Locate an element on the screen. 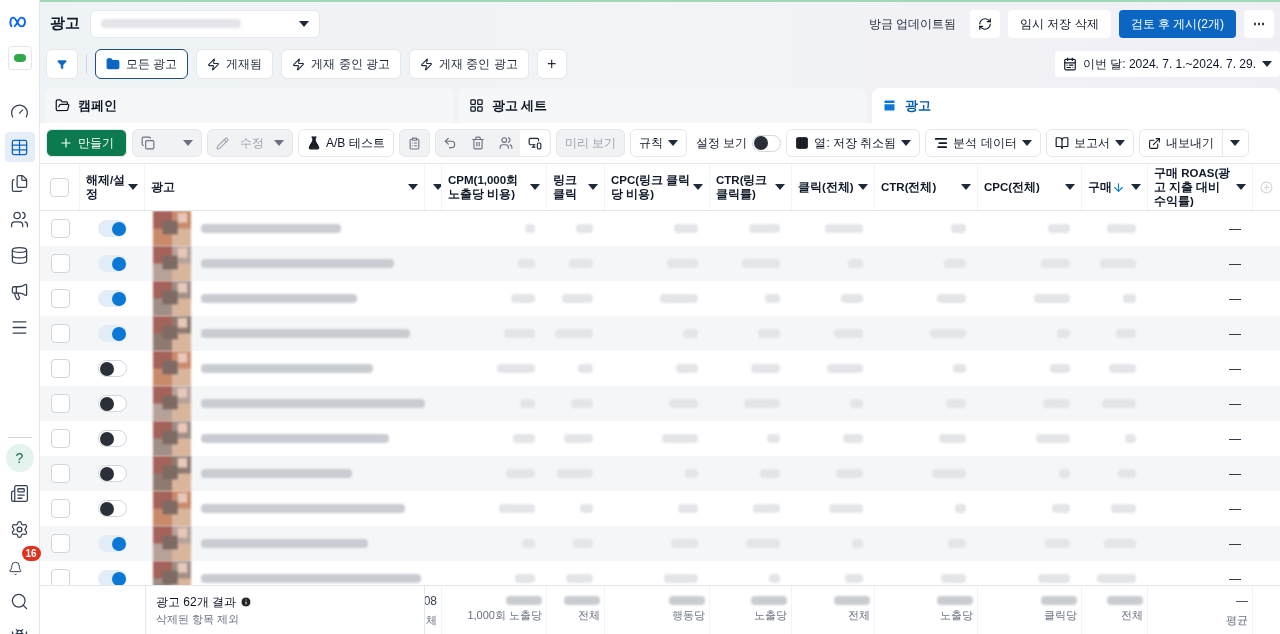 The height and width of the screenshot is (634, 1280). newspaper-icon is located at coordinates (19, 493).